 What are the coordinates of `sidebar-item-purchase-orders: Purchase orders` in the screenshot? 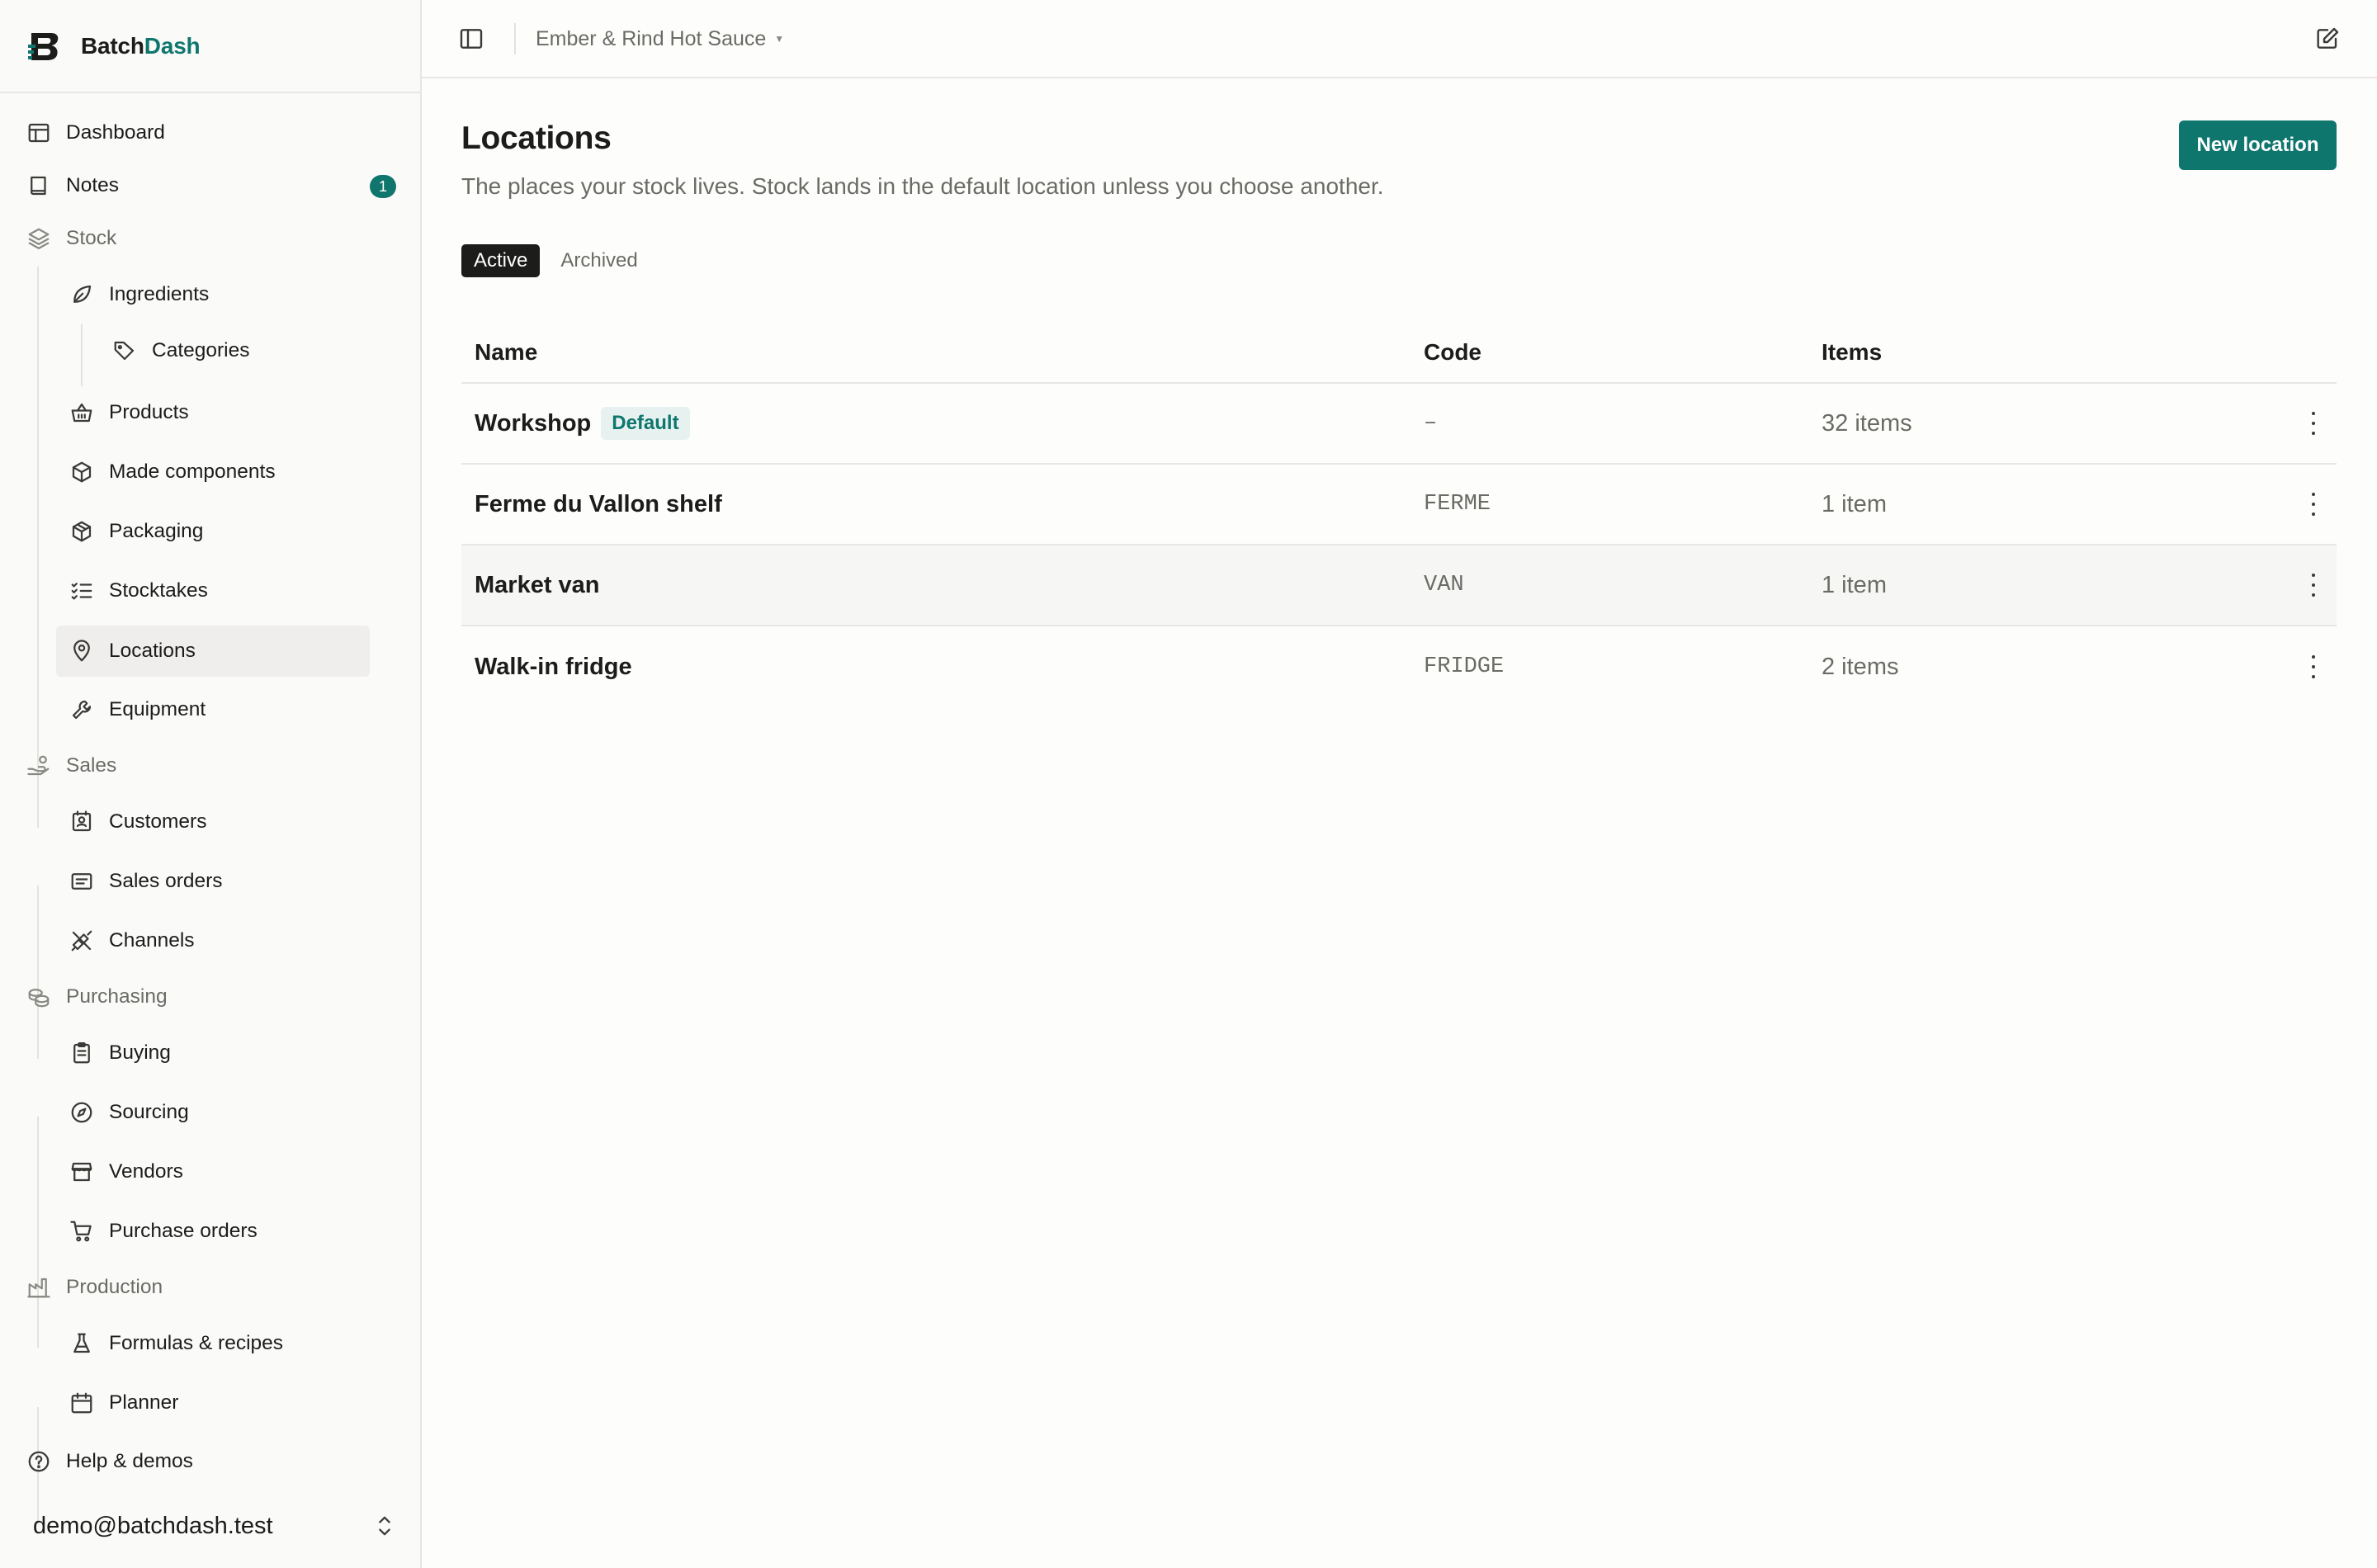 It's located at (219, 1231).